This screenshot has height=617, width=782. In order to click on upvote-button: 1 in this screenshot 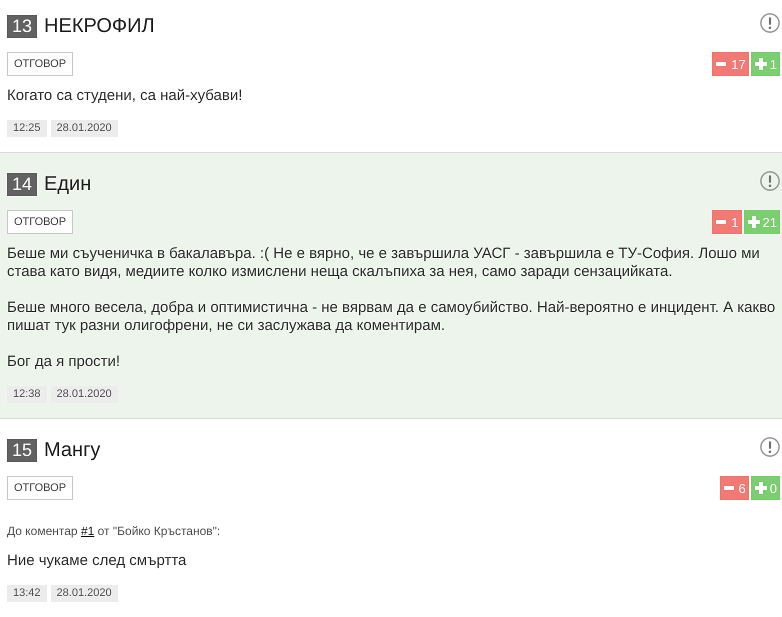, I will do `click(765, 64)`.